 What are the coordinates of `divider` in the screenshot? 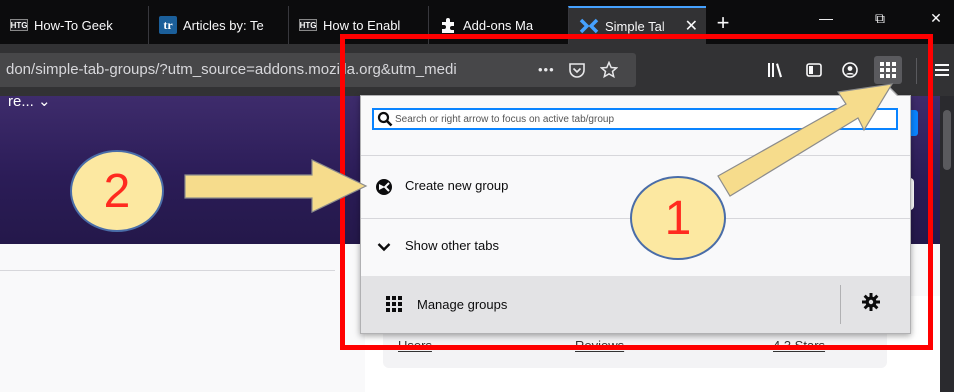 It's located at (167, 270).